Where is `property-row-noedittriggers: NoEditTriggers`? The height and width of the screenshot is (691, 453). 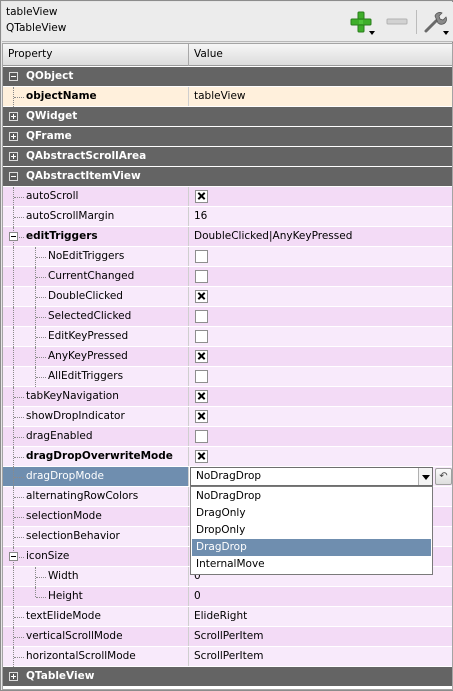 property-row-noedittriggers: NoEditTriggers is located at coordinates (227, 257).